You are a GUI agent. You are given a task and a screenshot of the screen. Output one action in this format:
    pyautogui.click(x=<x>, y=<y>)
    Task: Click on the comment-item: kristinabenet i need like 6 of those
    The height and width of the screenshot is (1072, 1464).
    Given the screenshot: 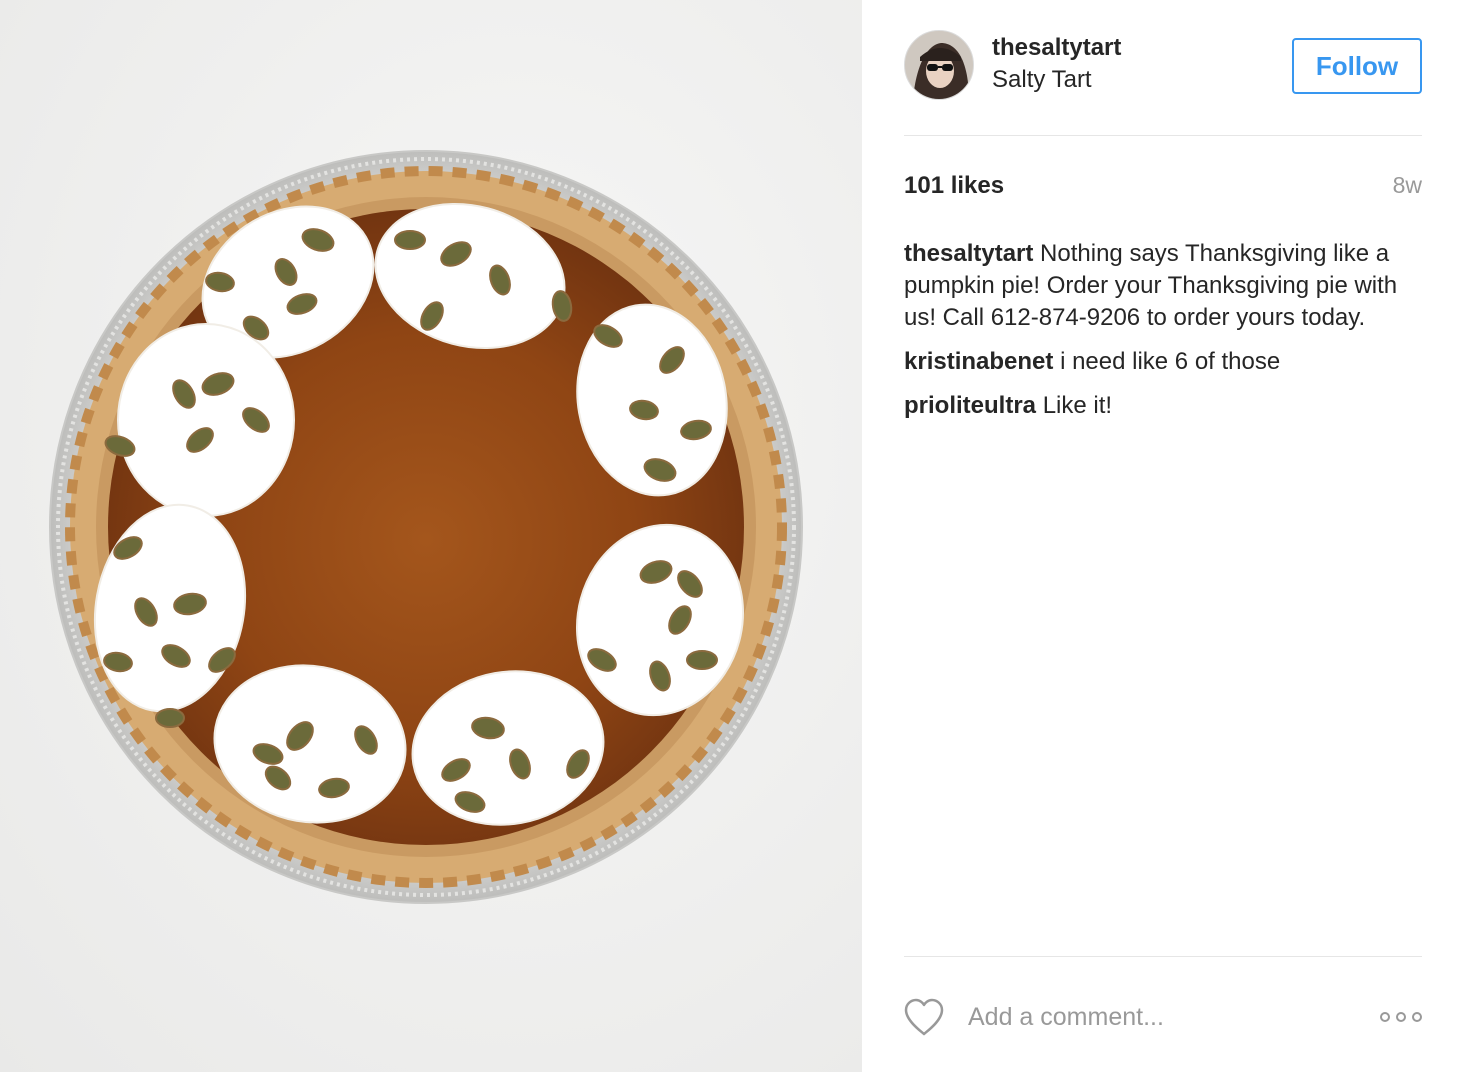 What is the action you would take?
    pyautogui.click(x=1169, y=362)
    